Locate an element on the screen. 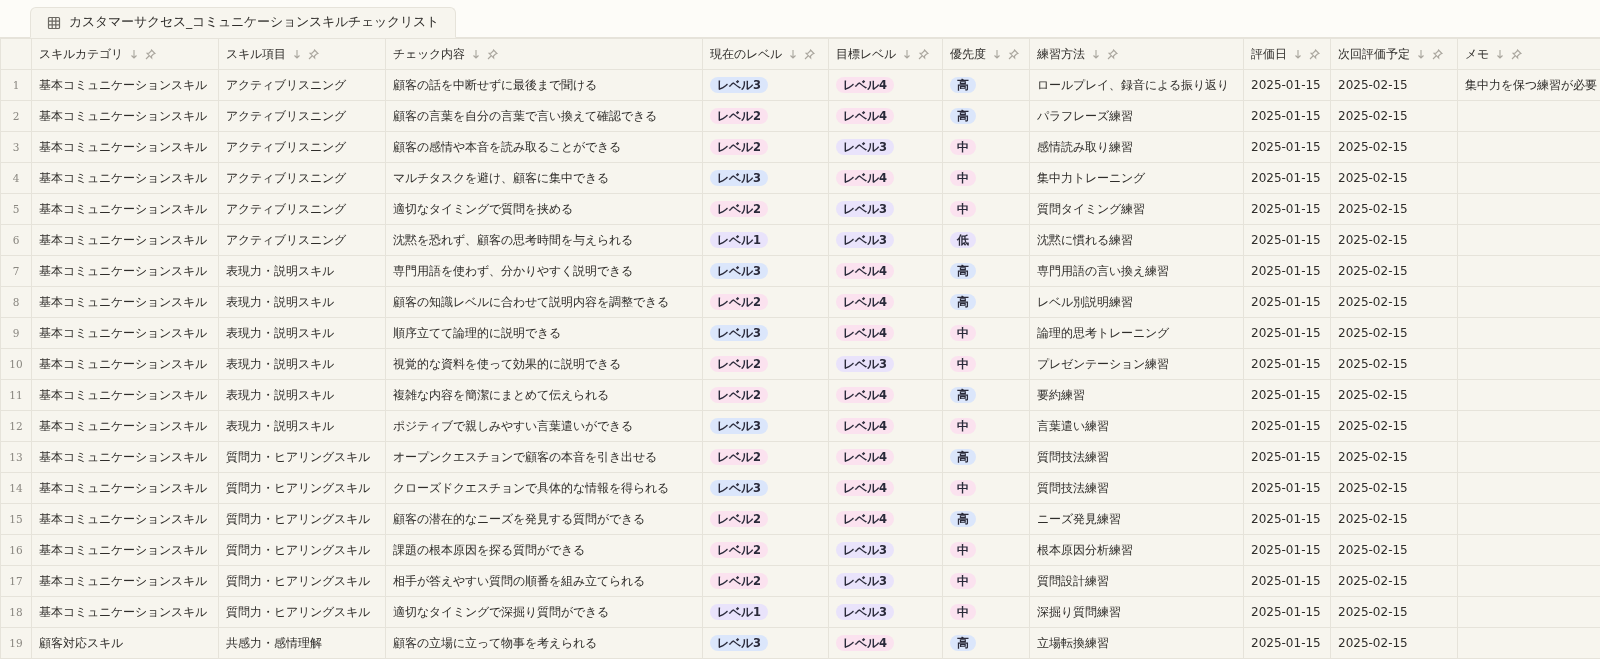 This screenshot has width=1600, height=659. column-title: 練習方法 is located at coordinates (1061, 54).